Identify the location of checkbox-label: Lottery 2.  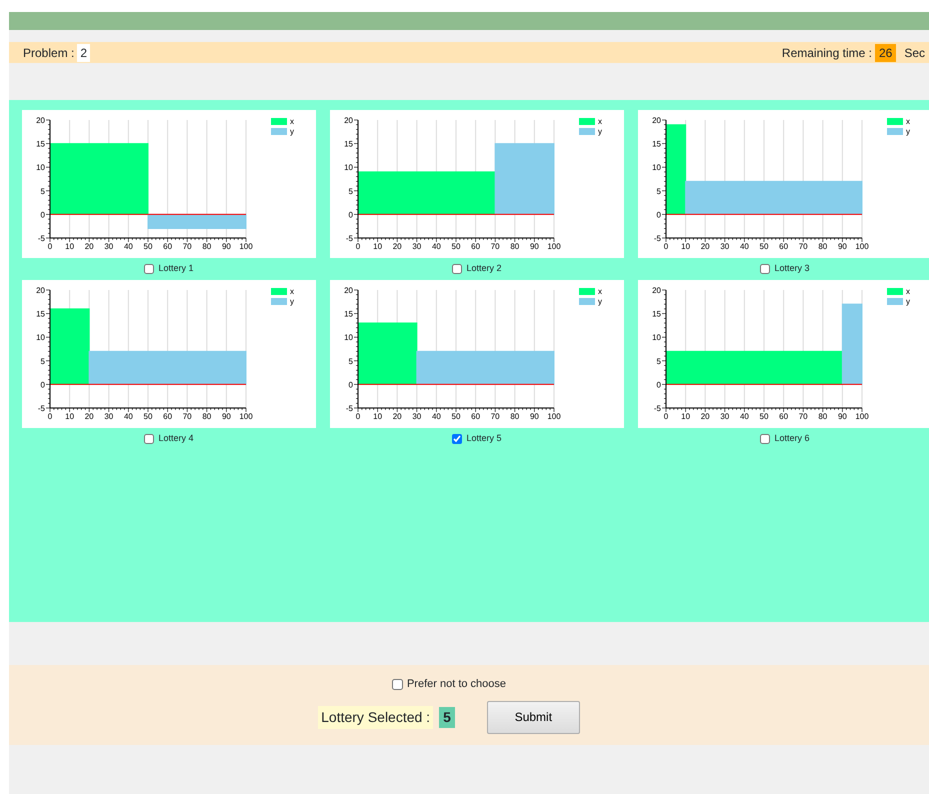
(484, 269).